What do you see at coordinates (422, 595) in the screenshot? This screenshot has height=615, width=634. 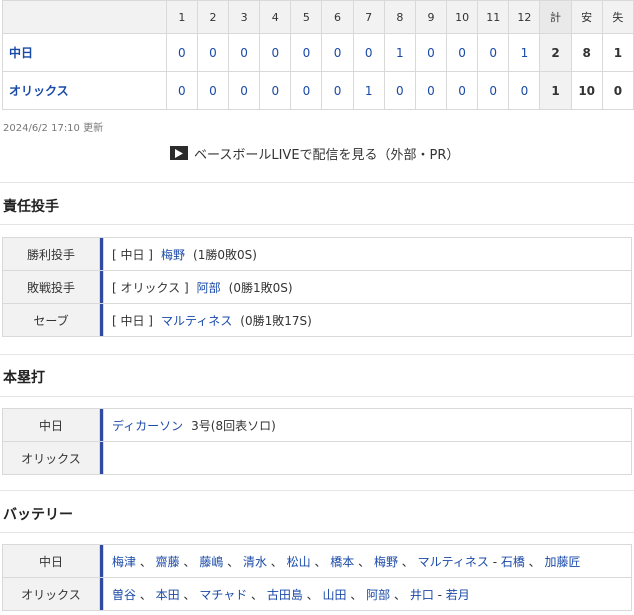 I see `pitchers-player-link: 井口` at bounding box center [422, 595].